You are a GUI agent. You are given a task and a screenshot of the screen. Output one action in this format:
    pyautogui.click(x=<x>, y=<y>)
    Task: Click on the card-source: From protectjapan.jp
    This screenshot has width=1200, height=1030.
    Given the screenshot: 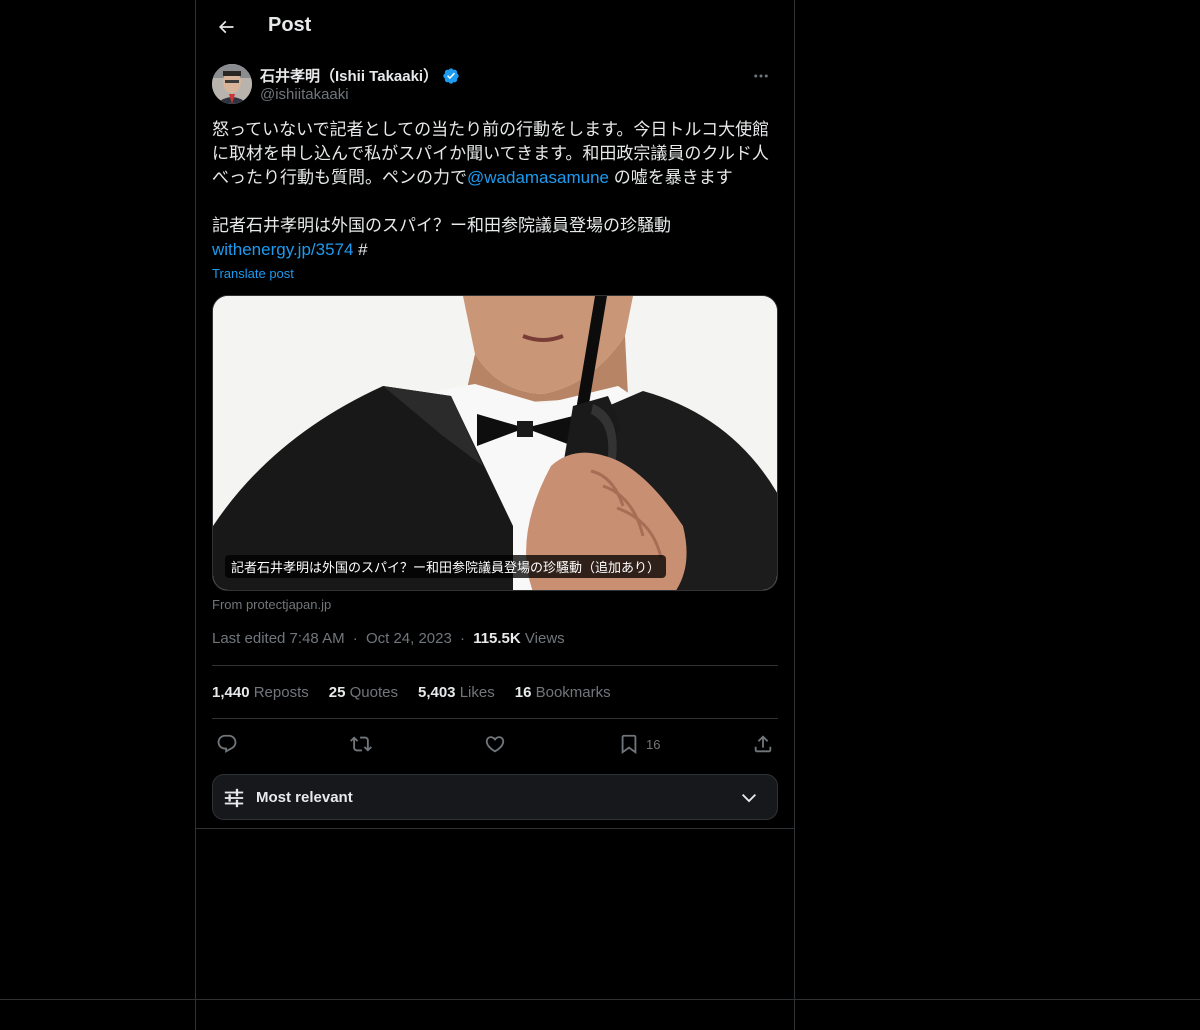 What is the action you would take?
    pyautogui.click(x=271, y=604)
    